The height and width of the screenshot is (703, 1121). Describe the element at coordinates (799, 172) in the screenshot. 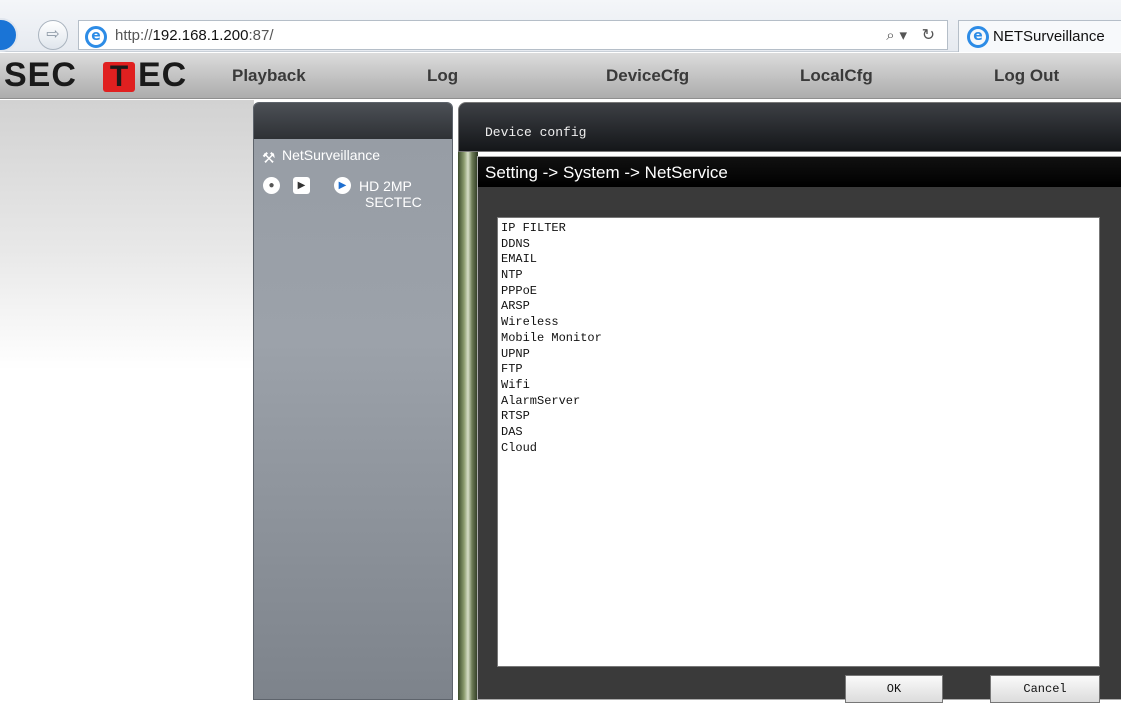

I see `netservice-dialog-header: Setting -> System -> NetService` at that location.